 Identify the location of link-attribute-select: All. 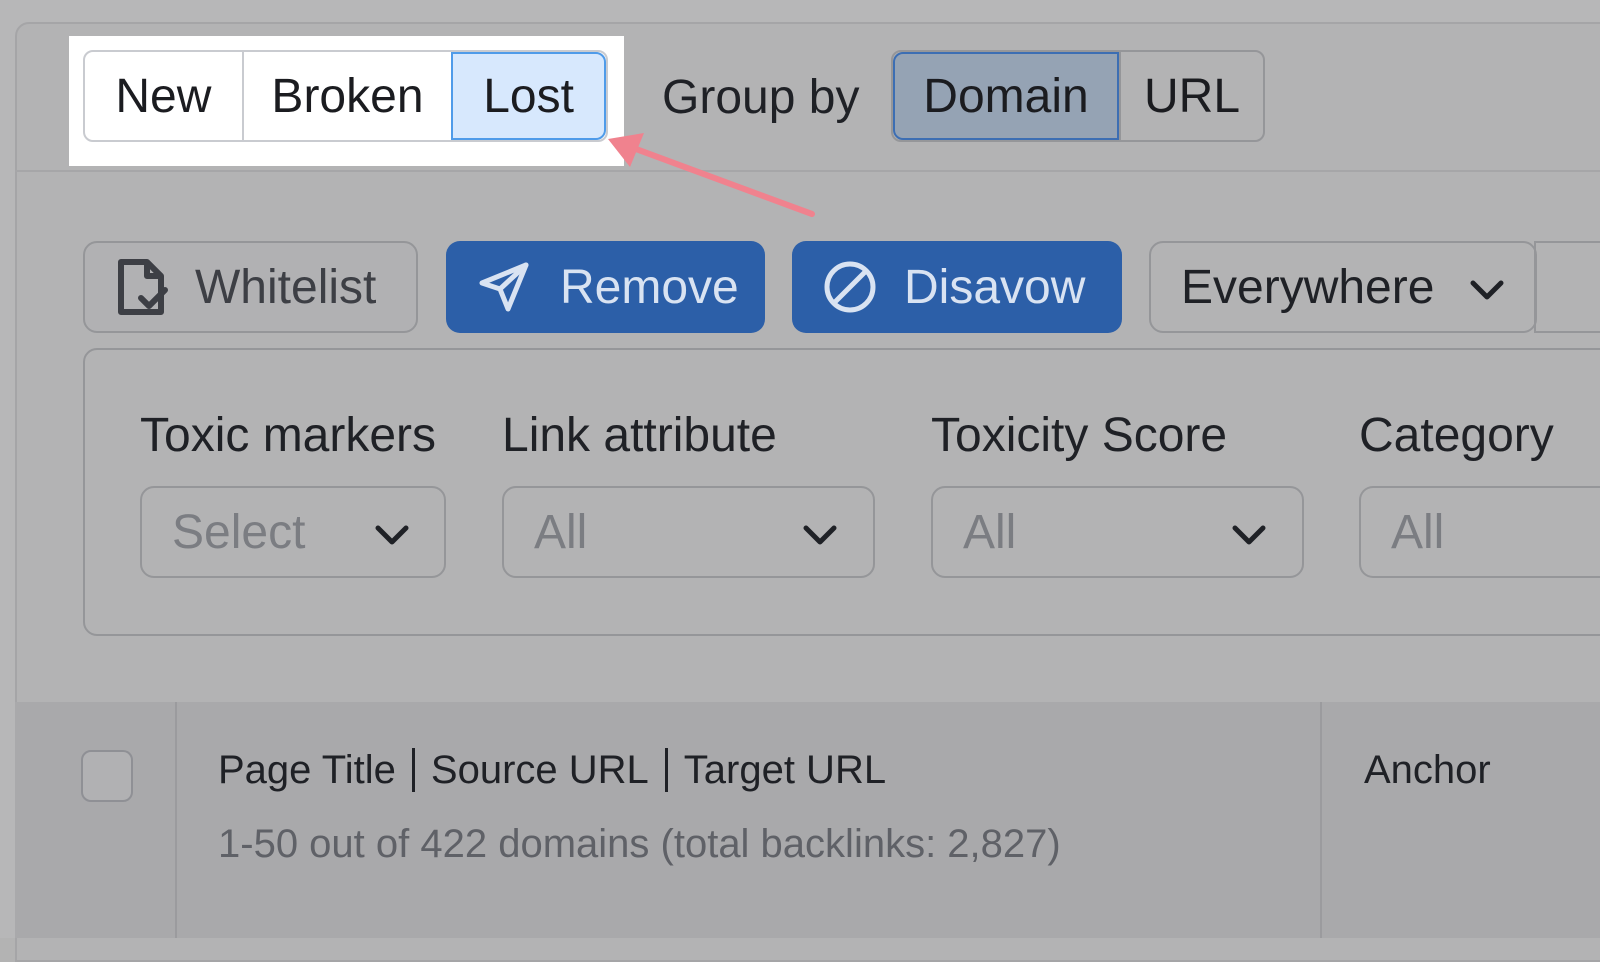
(688, 532).